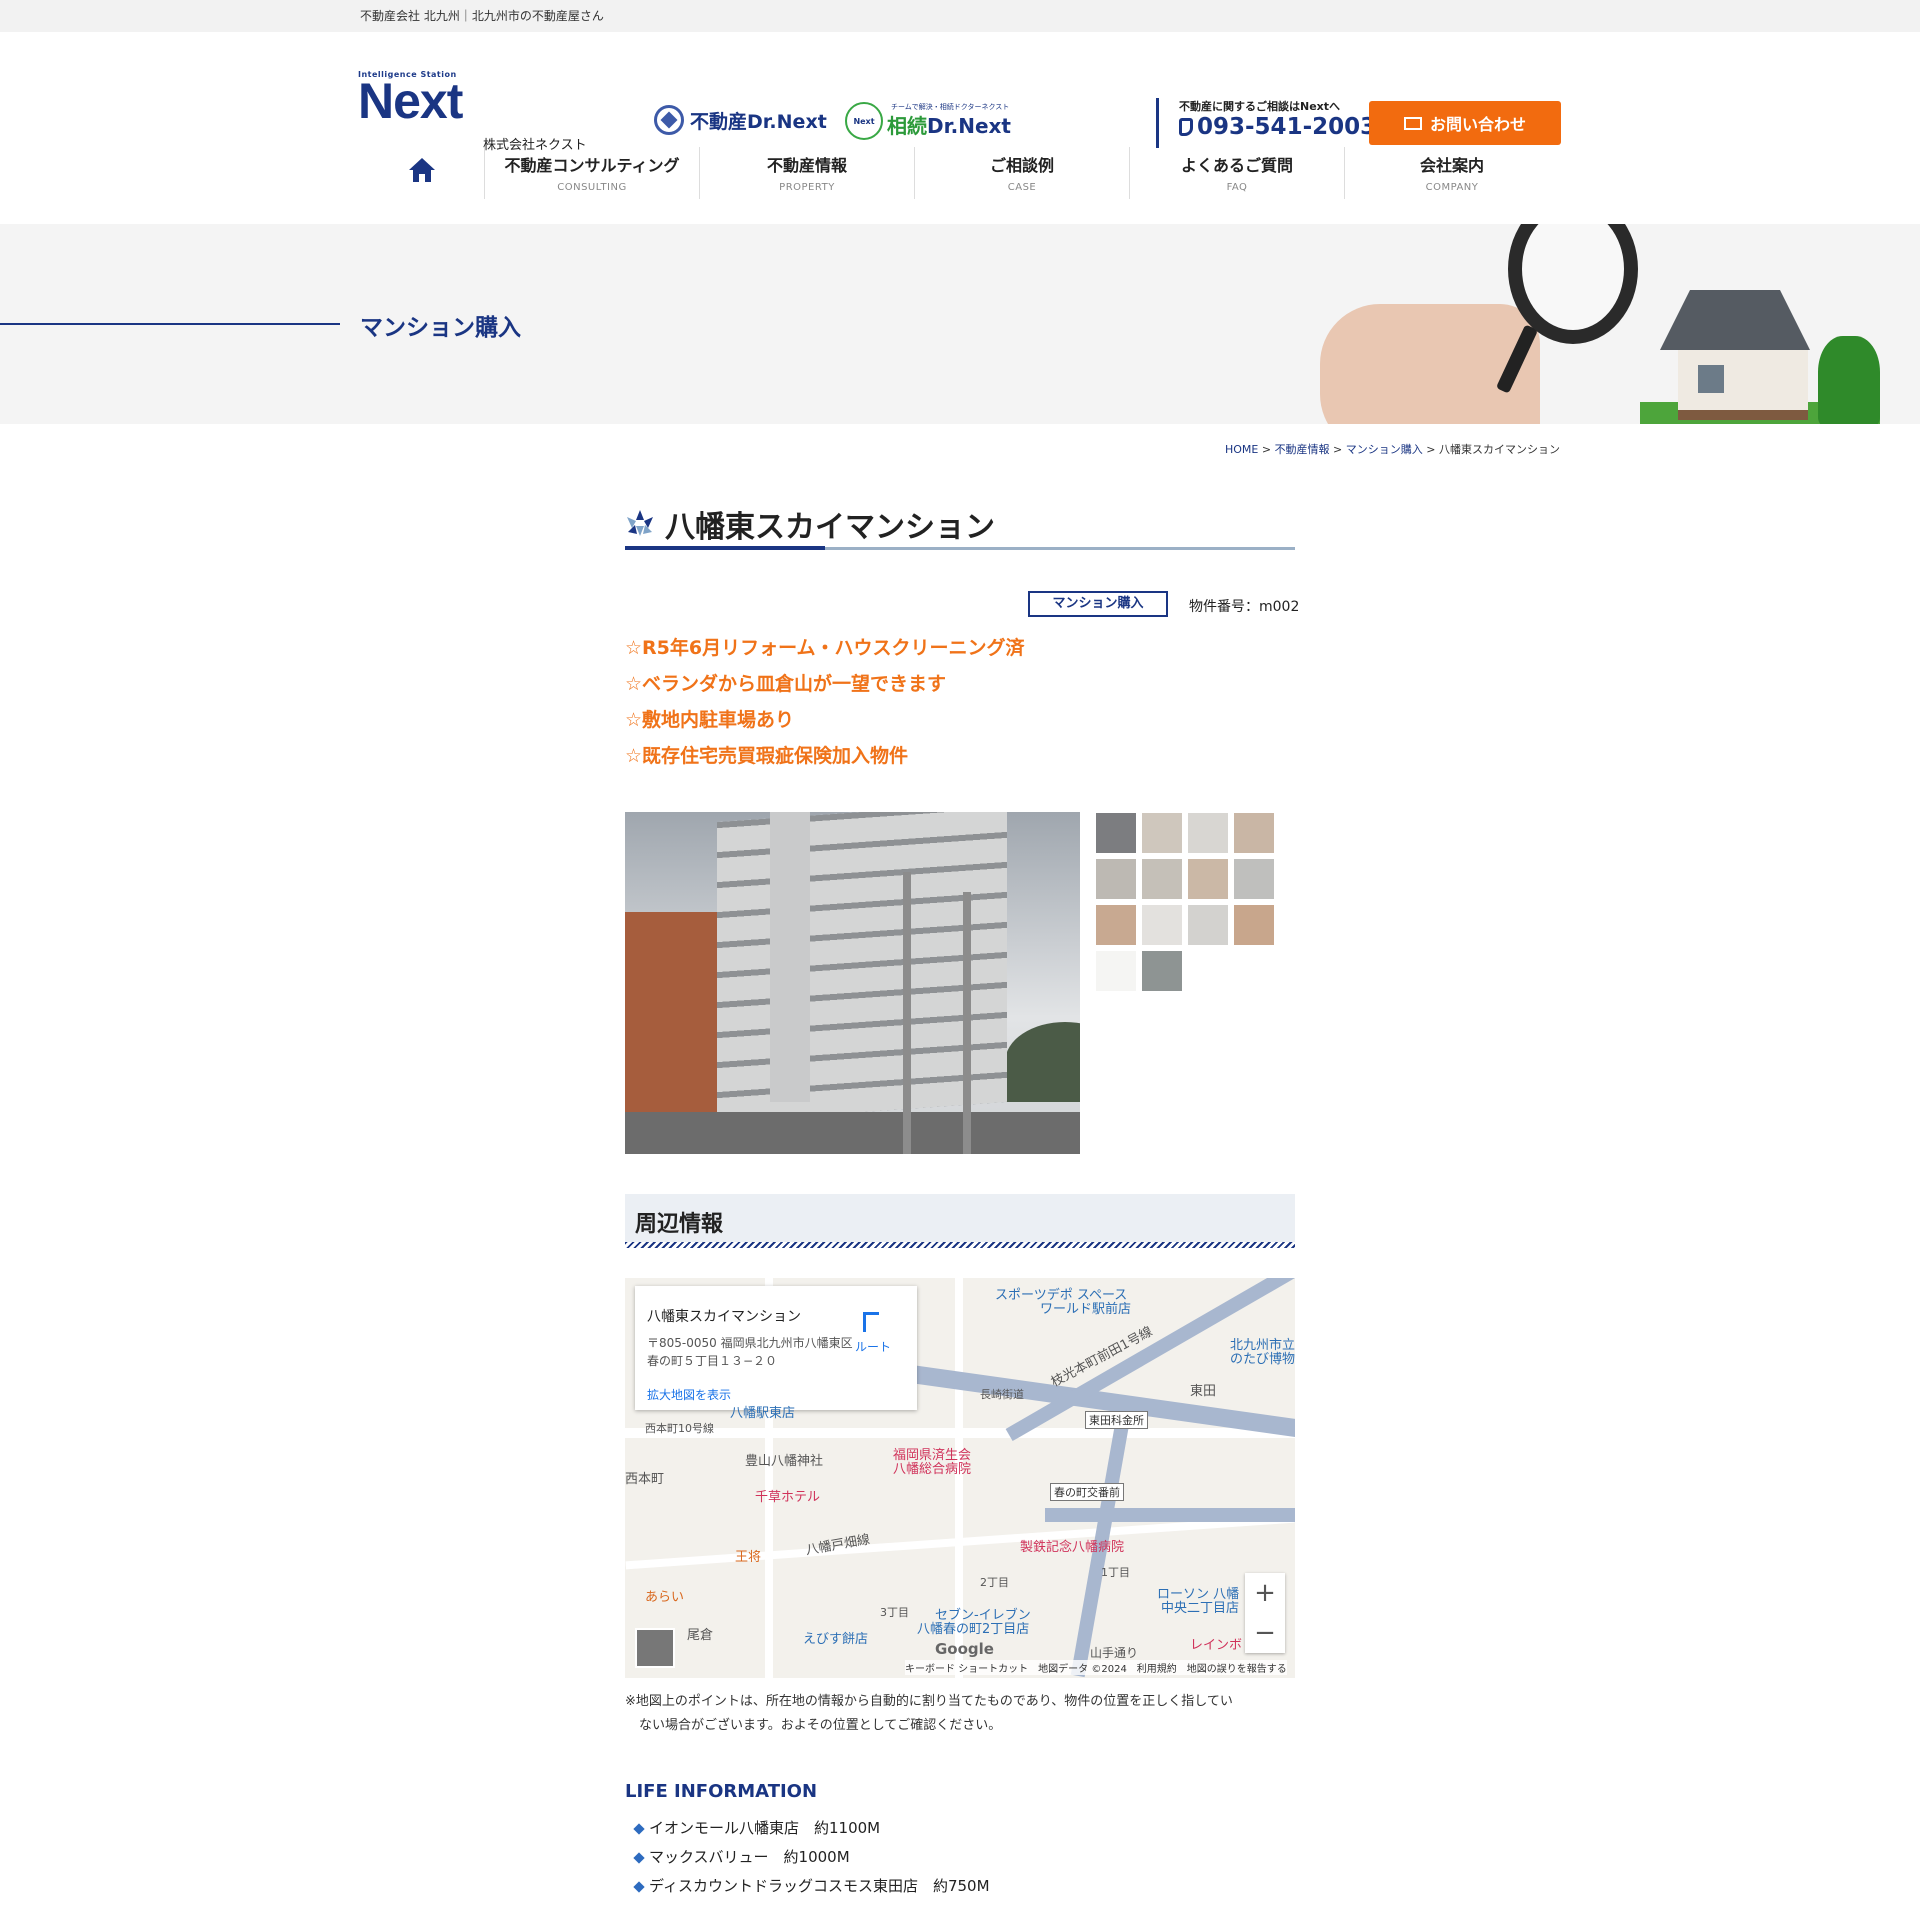 The image size is (1920, 1920). I want to click on list-item: マックスバリュー 約1000M, so click(811, 1857).